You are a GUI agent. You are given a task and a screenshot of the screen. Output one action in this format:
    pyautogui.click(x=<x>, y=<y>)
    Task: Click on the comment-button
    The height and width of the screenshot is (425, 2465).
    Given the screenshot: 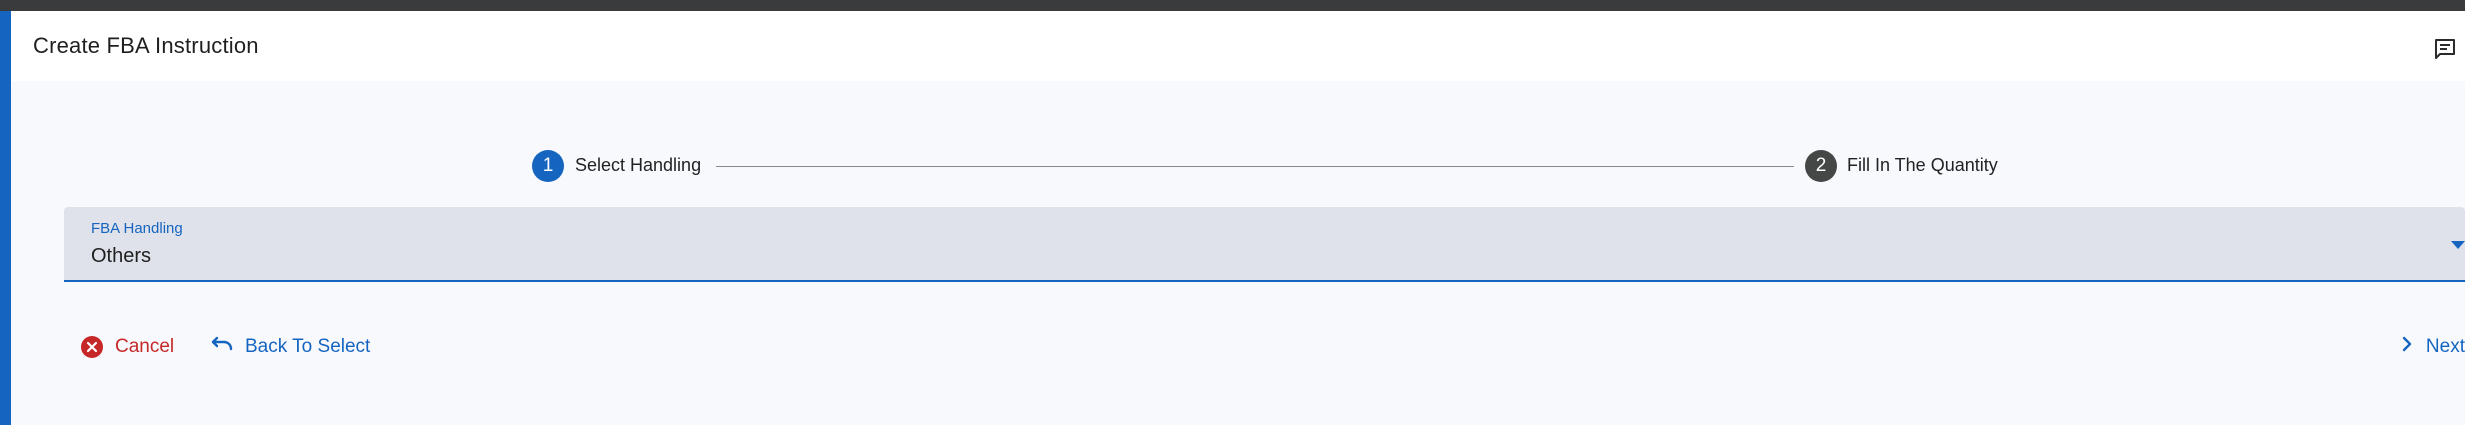 What is the action you would take?
    pyautogui.click(x=2427, y=49)
    